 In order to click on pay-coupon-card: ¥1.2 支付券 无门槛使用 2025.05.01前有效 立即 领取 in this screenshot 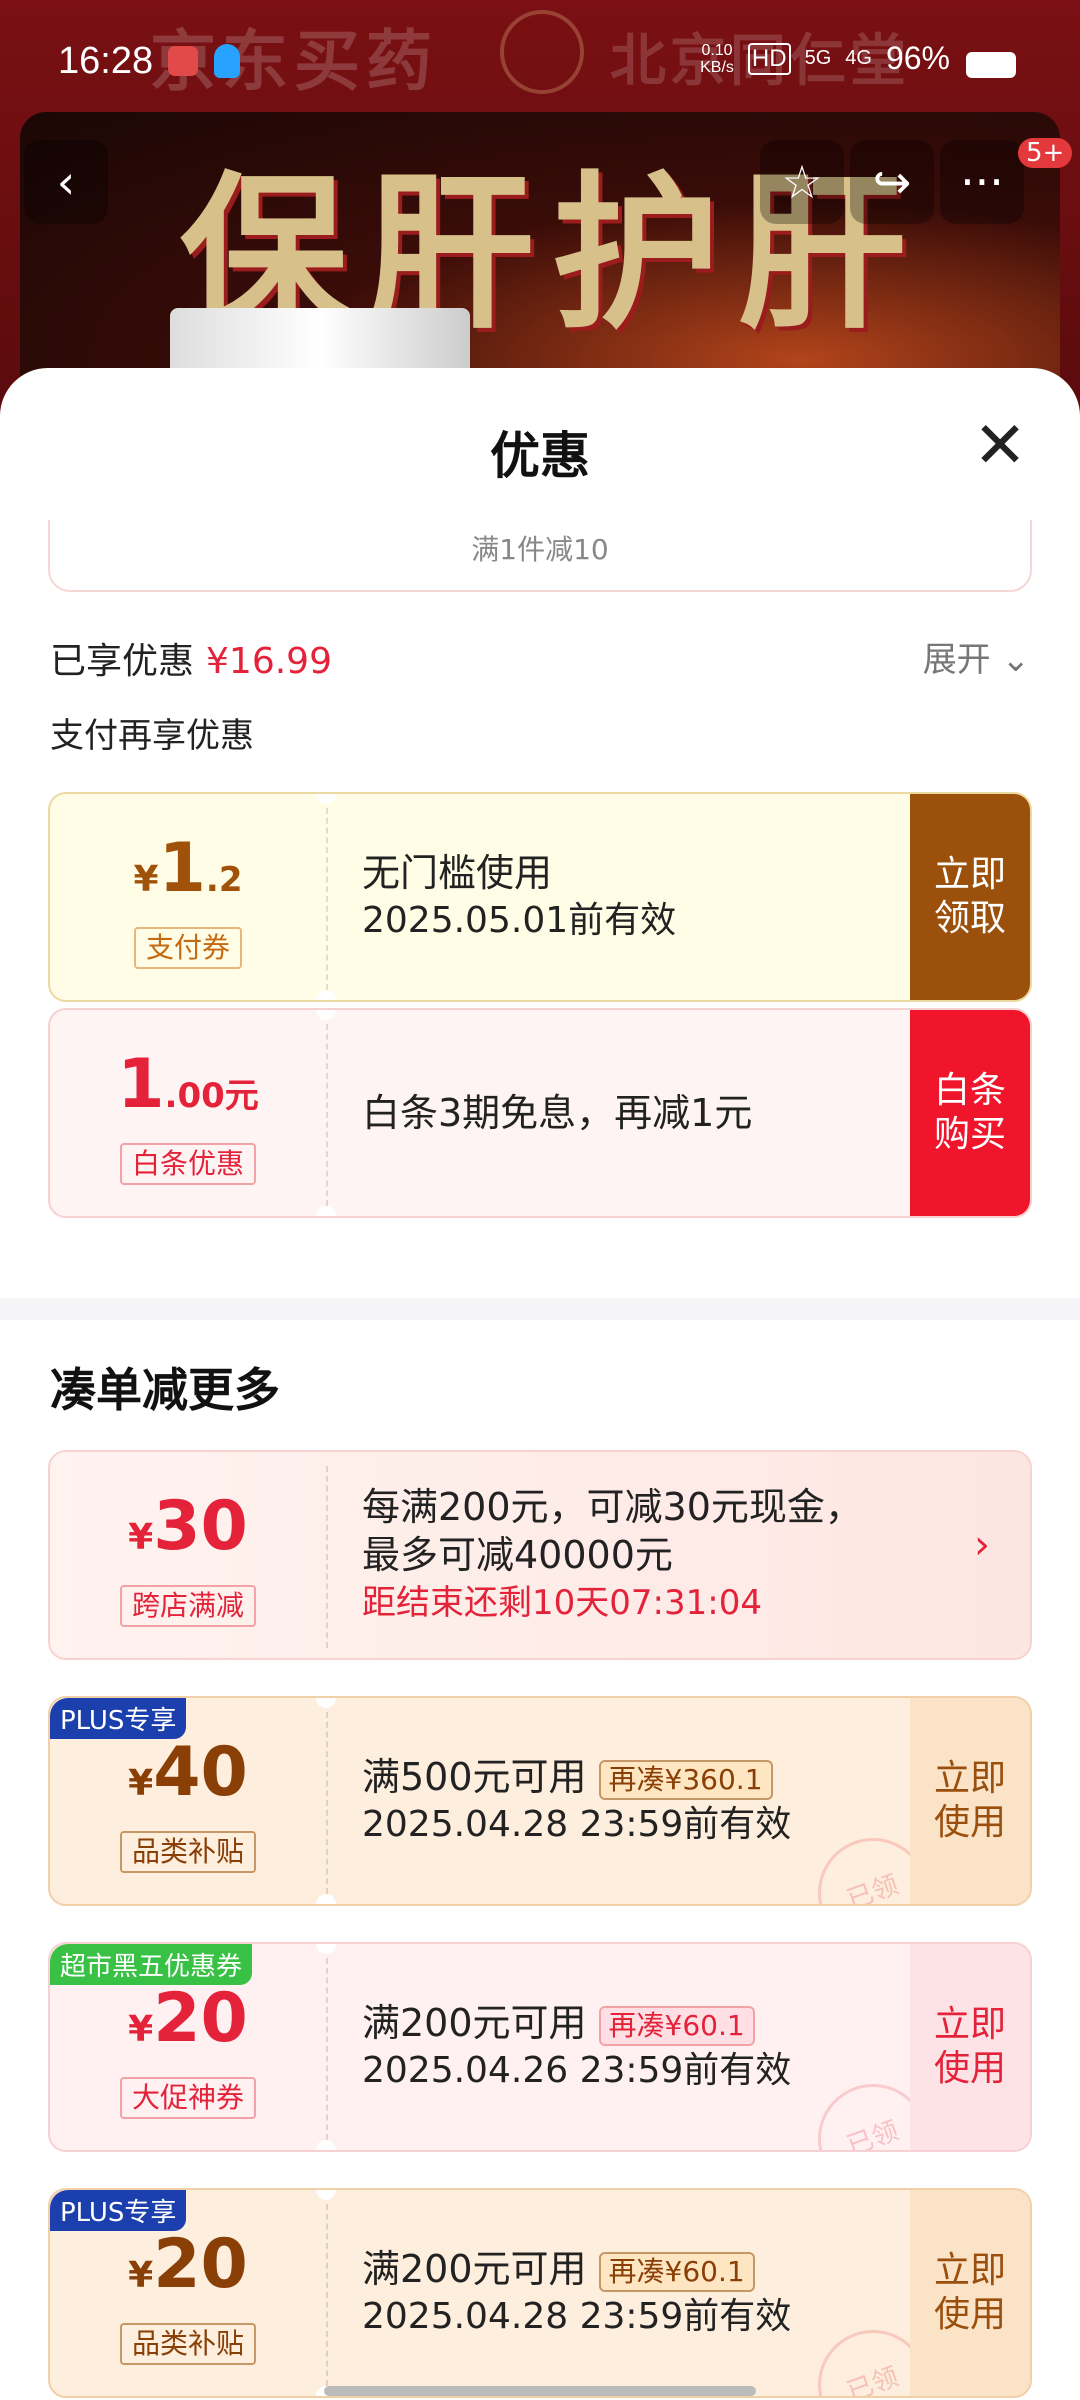, I will do `click(540, 897)`.